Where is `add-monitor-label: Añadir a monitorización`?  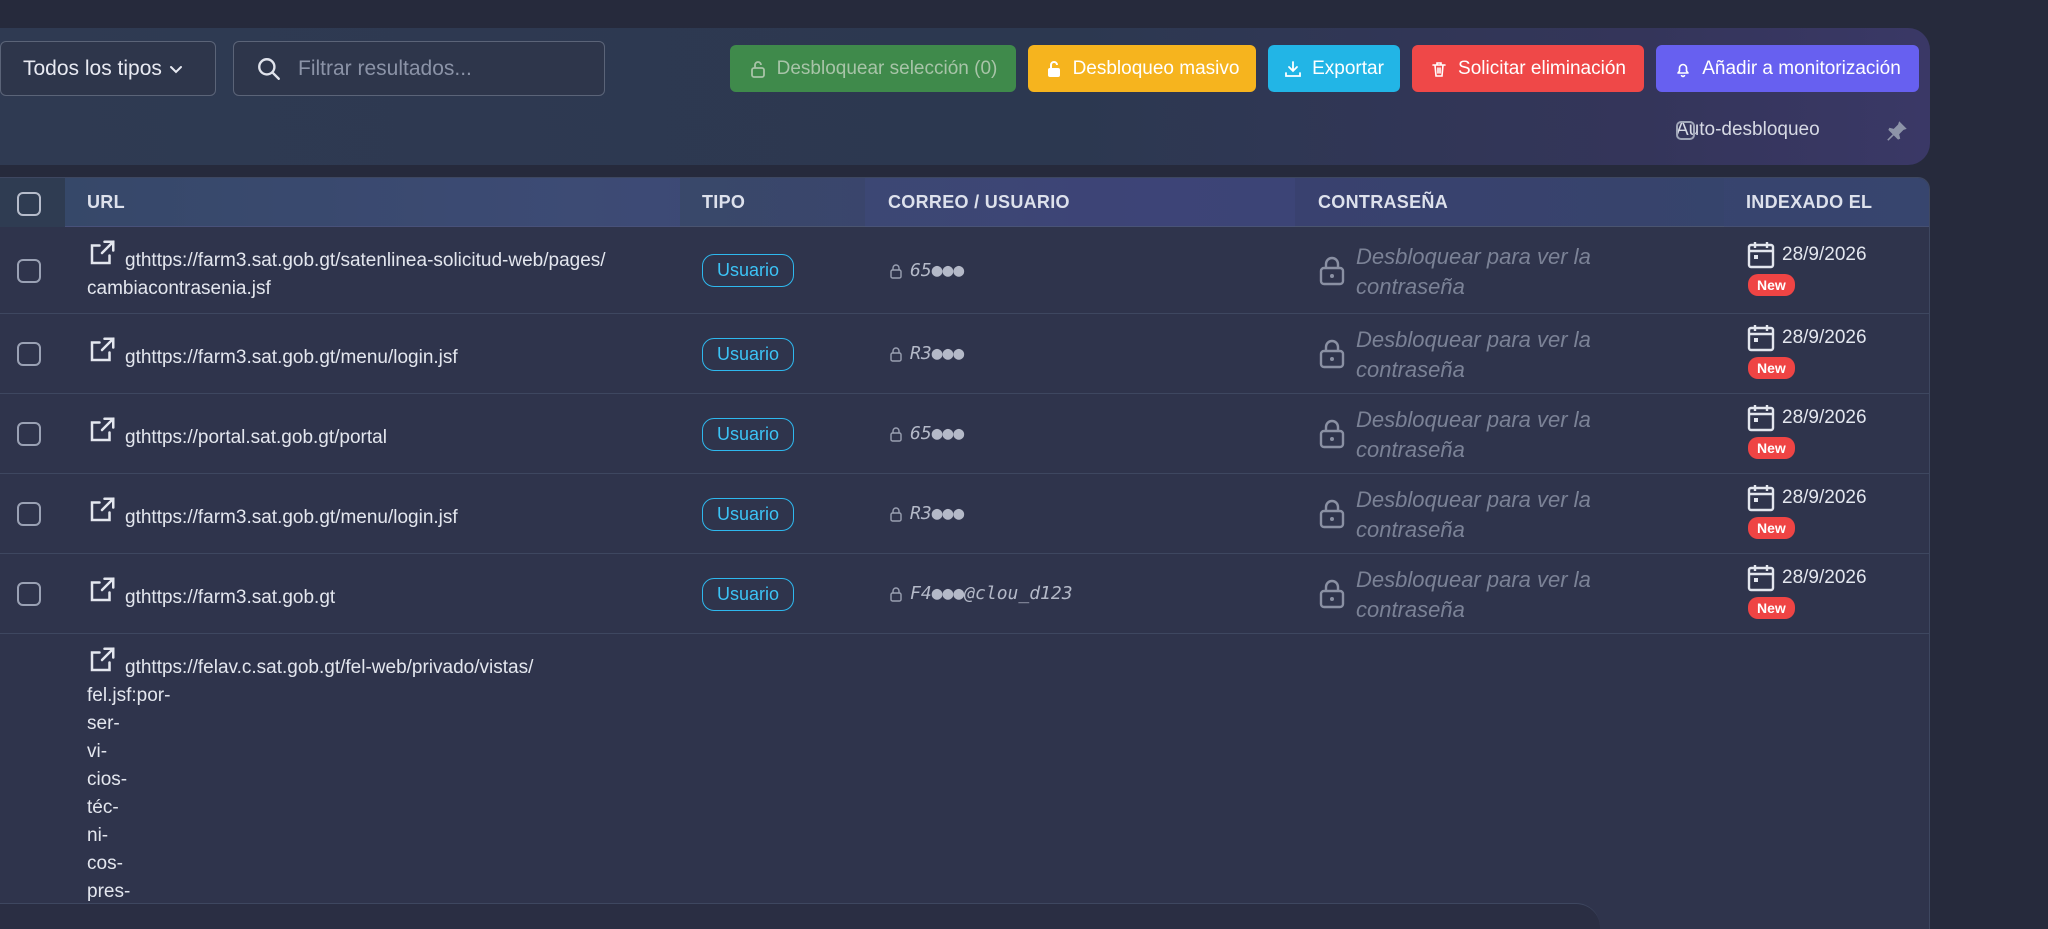 add-monitor-label: Añadir a monitorización is located at coordinates (1801, 68).